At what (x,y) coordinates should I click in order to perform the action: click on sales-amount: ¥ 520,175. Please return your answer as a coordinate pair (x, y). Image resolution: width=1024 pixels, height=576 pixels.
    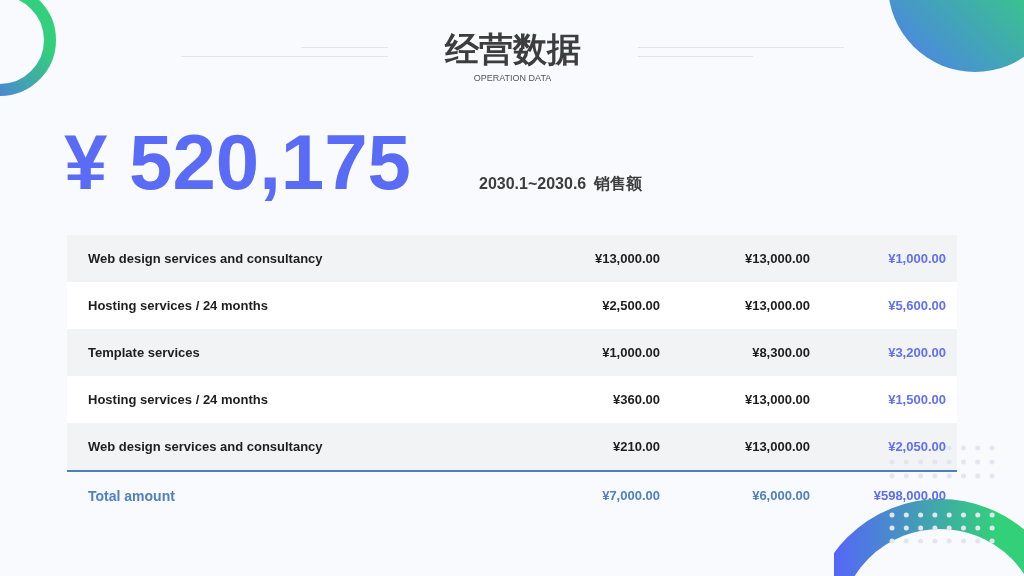
    Looking at the image, I should click on (237, 162).